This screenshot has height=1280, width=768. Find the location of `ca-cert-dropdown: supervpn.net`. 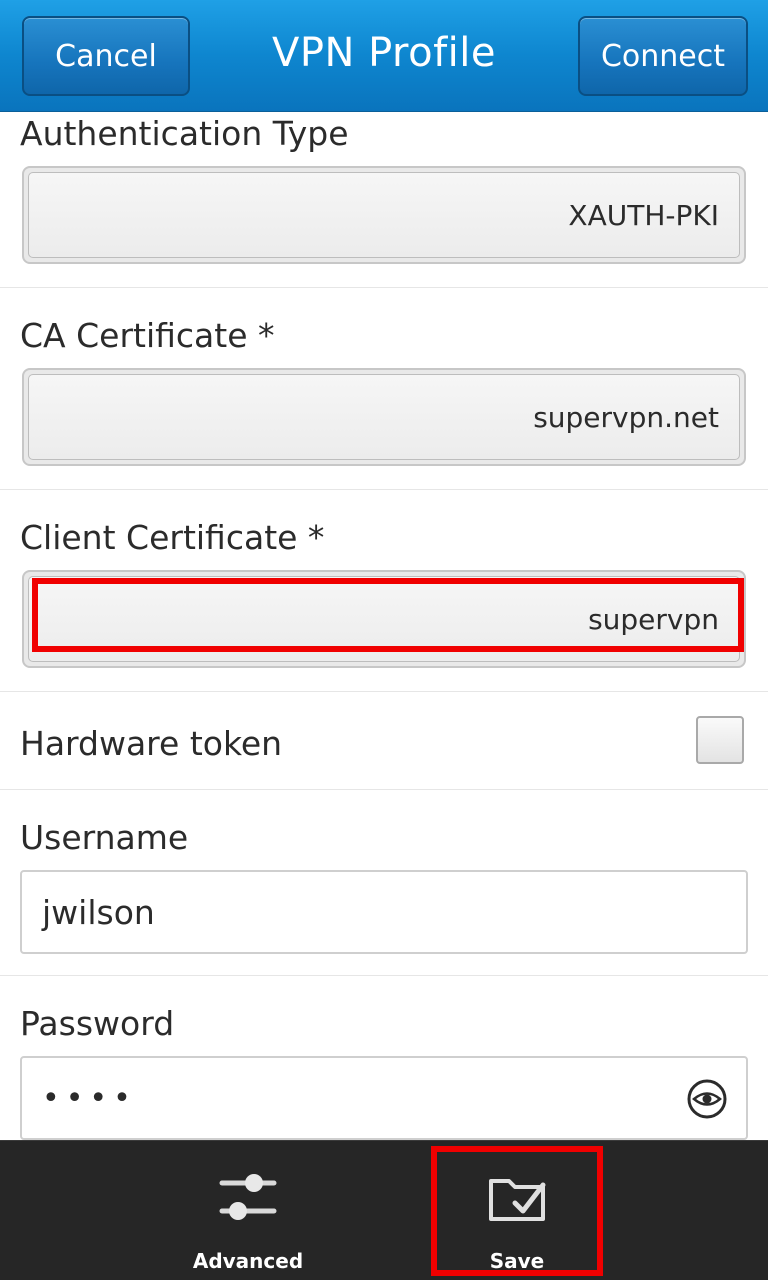

ca-cert-dropdown: supervpn.net is located at coordinates (384, 417).